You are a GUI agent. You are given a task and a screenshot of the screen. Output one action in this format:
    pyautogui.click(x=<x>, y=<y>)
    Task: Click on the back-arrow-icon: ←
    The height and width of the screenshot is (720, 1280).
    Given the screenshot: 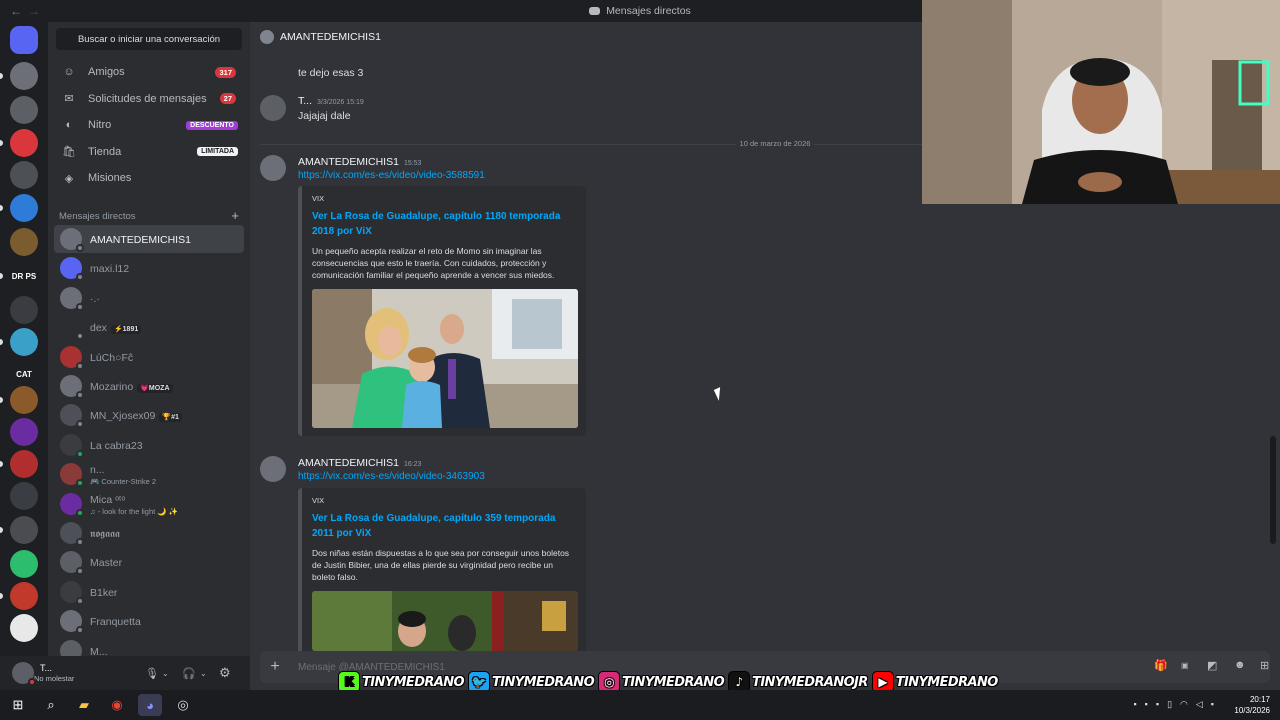 What is the action you would take?
    pyautogui.click(x=16, y=11)
    